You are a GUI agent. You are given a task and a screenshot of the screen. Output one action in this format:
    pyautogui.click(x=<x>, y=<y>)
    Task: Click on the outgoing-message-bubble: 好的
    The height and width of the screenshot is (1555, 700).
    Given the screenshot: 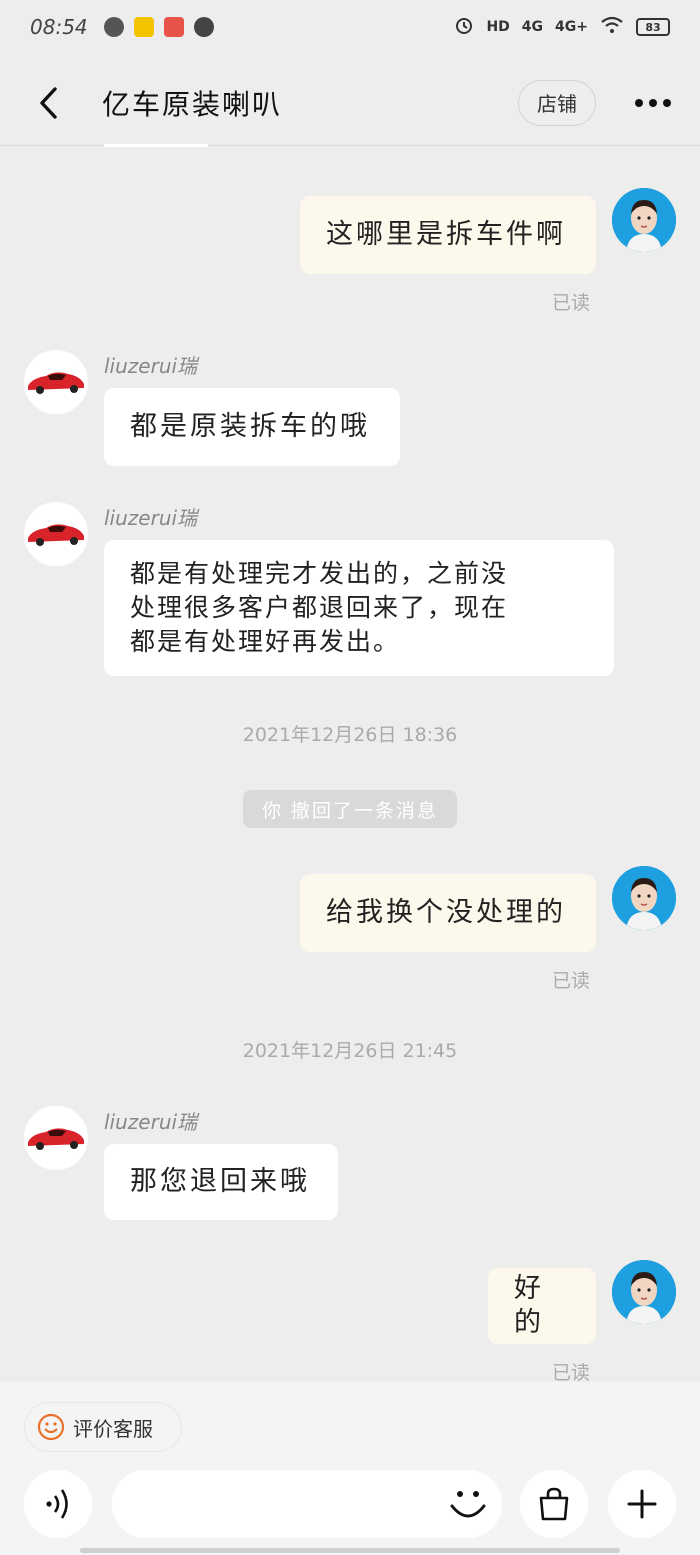 What is the action you would take?
    pyautogui.click(x=542, y=1306)
    